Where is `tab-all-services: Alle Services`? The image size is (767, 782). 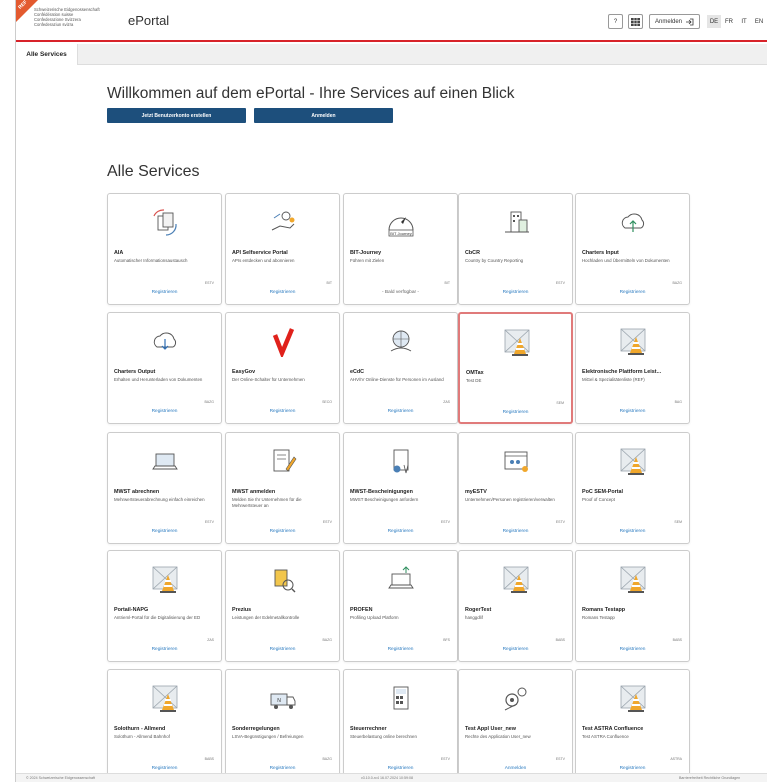
tab-all-services: Alle Services is located at coordinates (47, 54).